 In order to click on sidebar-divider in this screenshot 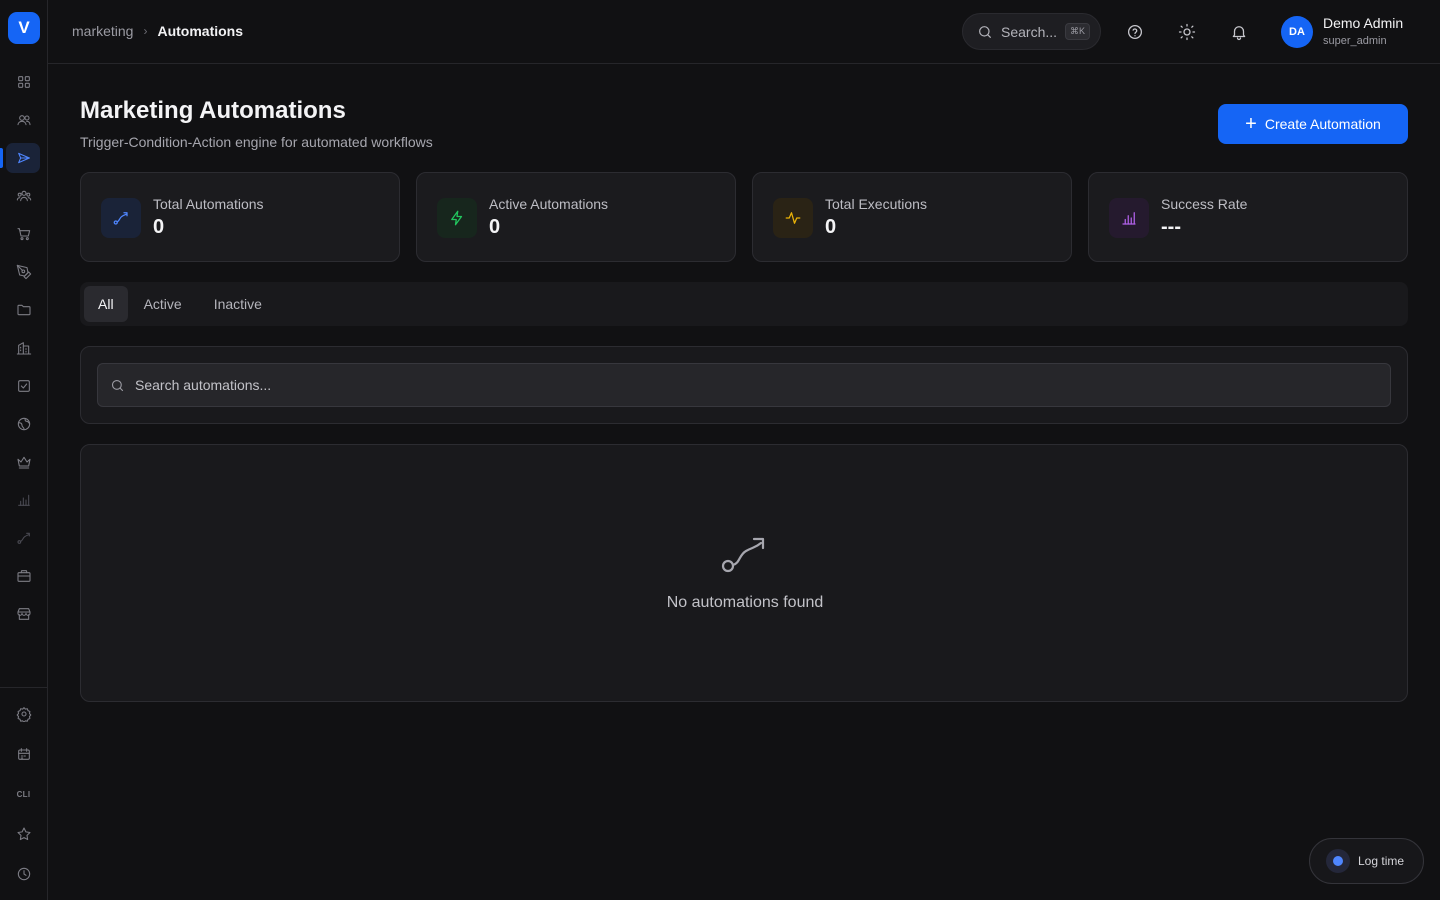, I will do `click(23, 687)`.